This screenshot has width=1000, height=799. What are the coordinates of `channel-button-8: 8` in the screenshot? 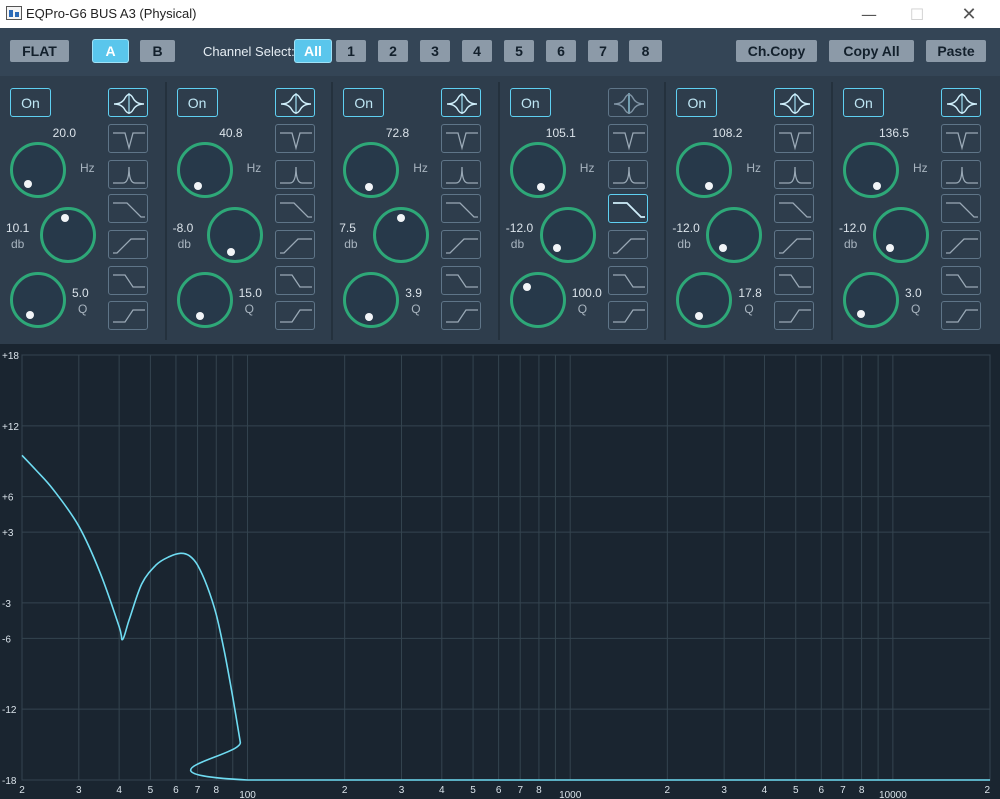 It's located at (645, 51).